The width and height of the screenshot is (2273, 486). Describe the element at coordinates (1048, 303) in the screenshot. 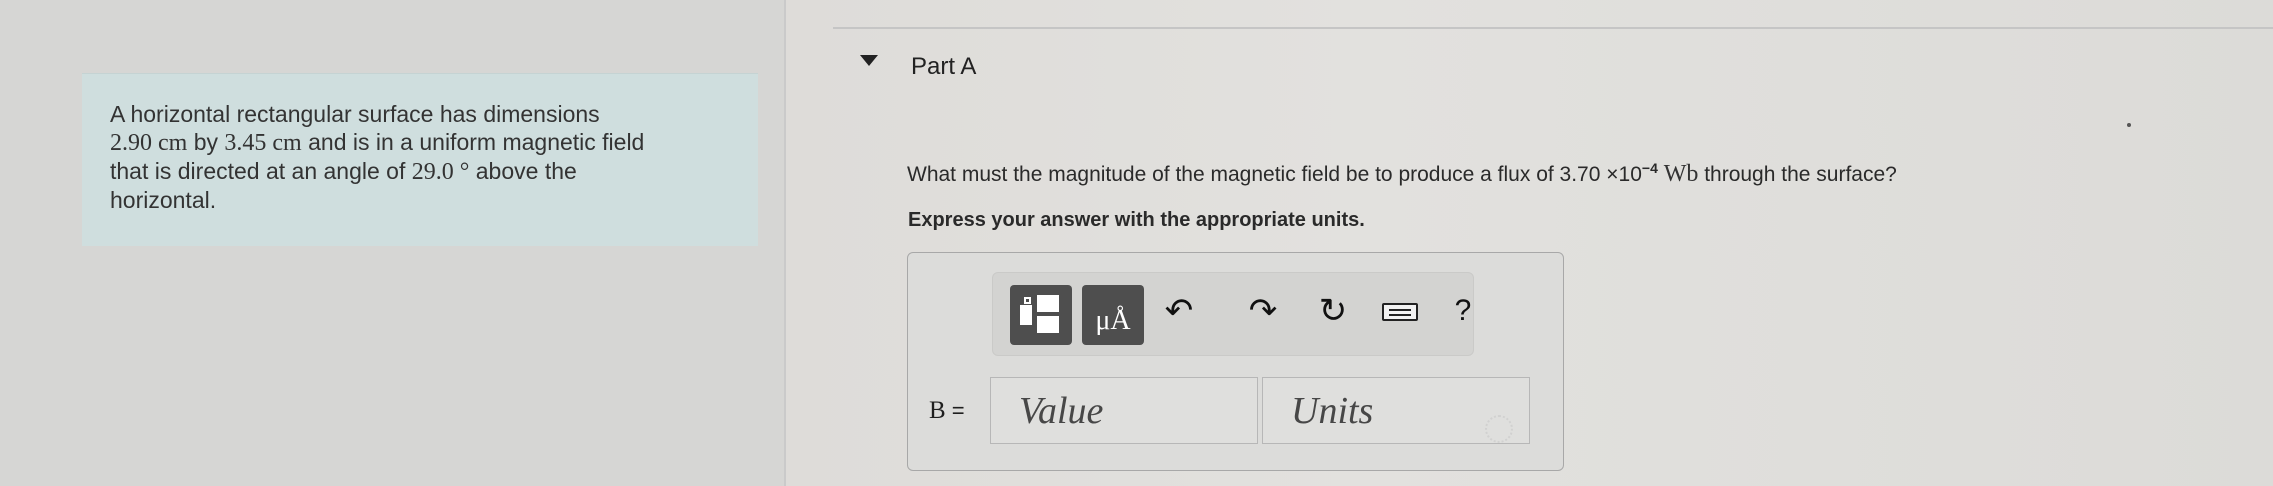

I see `fraction-top-icon` at that location.